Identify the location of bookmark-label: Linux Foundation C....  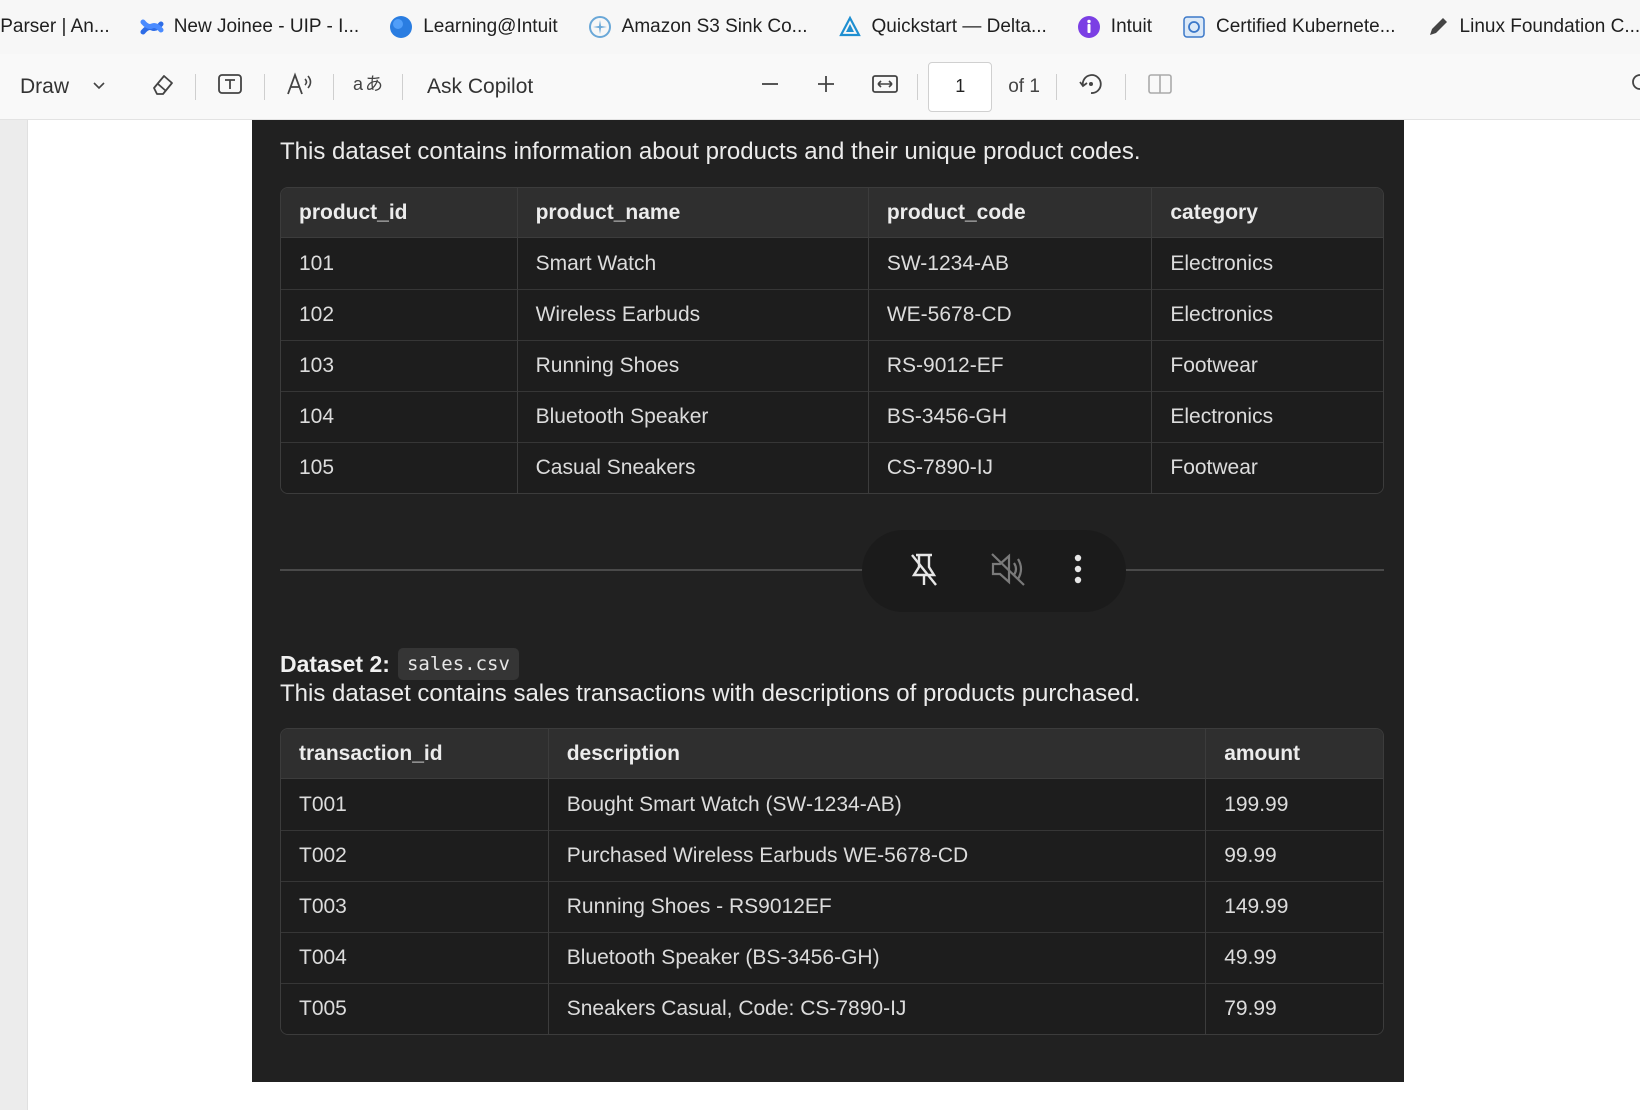
(1549, 26).